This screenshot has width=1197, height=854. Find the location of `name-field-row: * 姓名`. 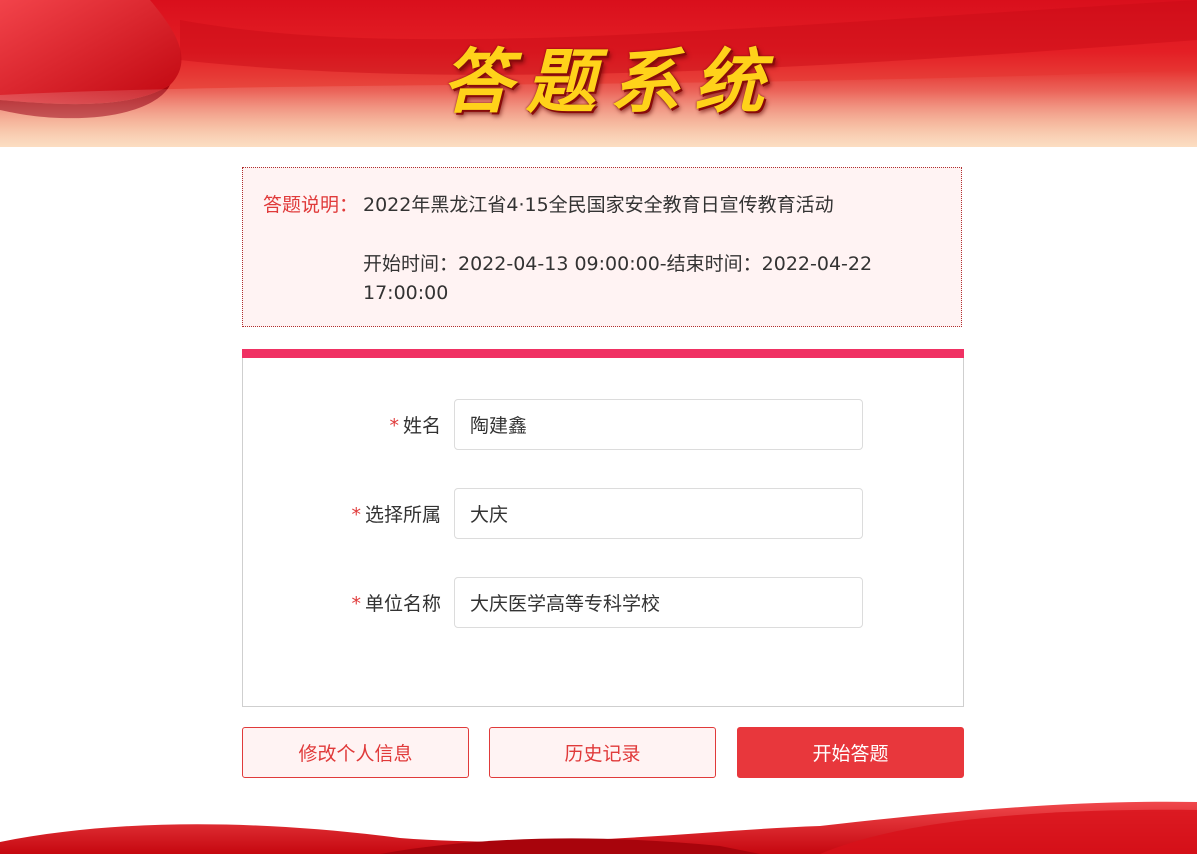

name-field-row: * 姓名 is located at coordinates (603, 425).